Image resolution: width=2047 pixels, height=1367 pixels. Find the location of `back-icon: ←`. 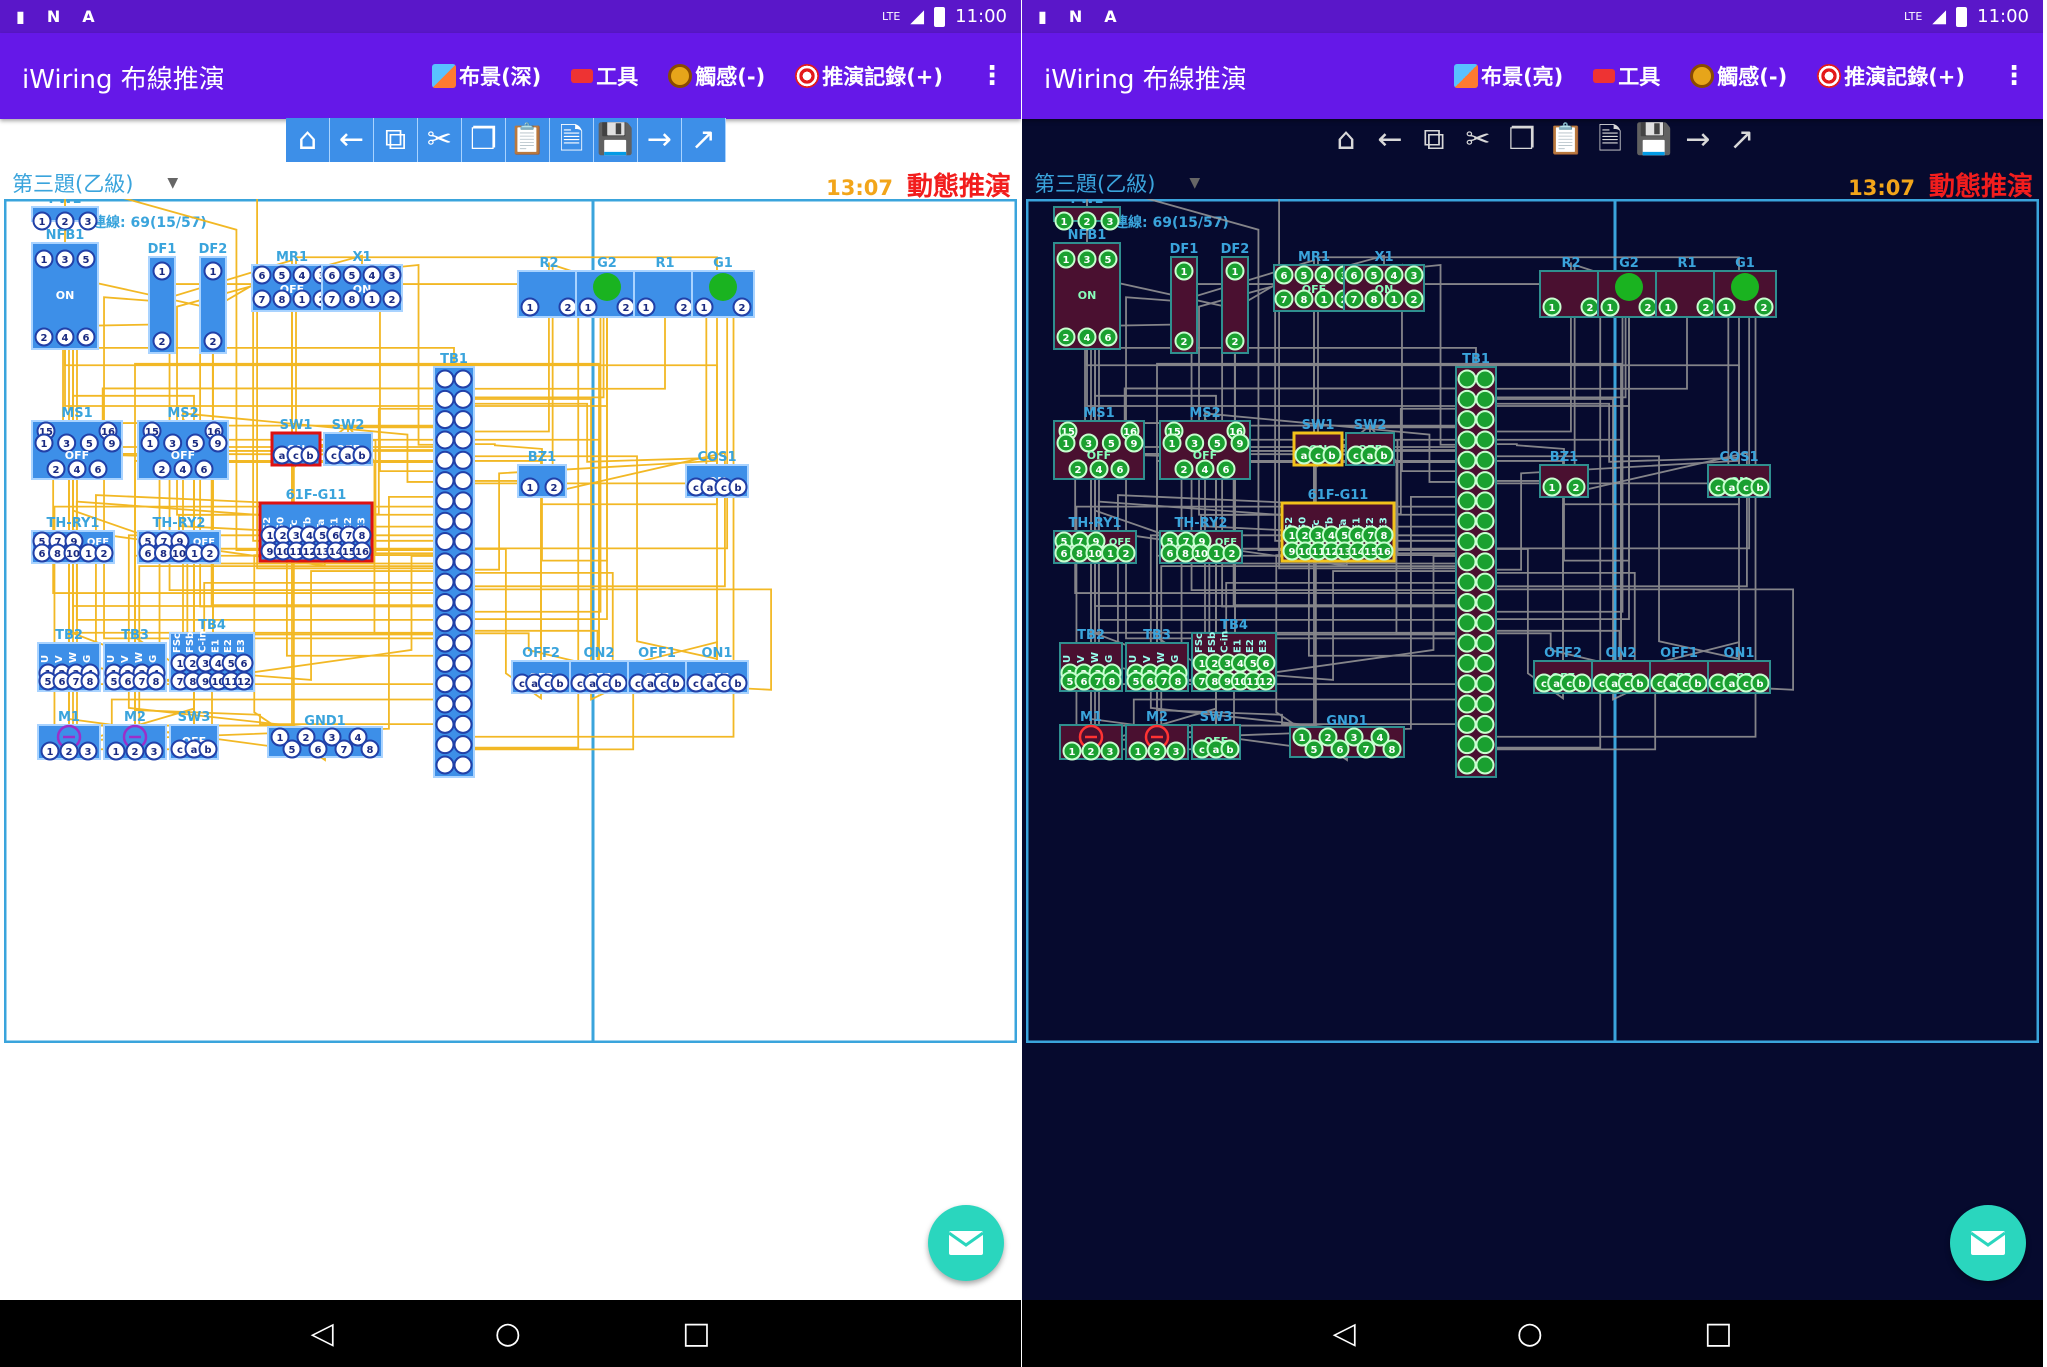

back-icon: ← is located at coordinates (1390, 140).